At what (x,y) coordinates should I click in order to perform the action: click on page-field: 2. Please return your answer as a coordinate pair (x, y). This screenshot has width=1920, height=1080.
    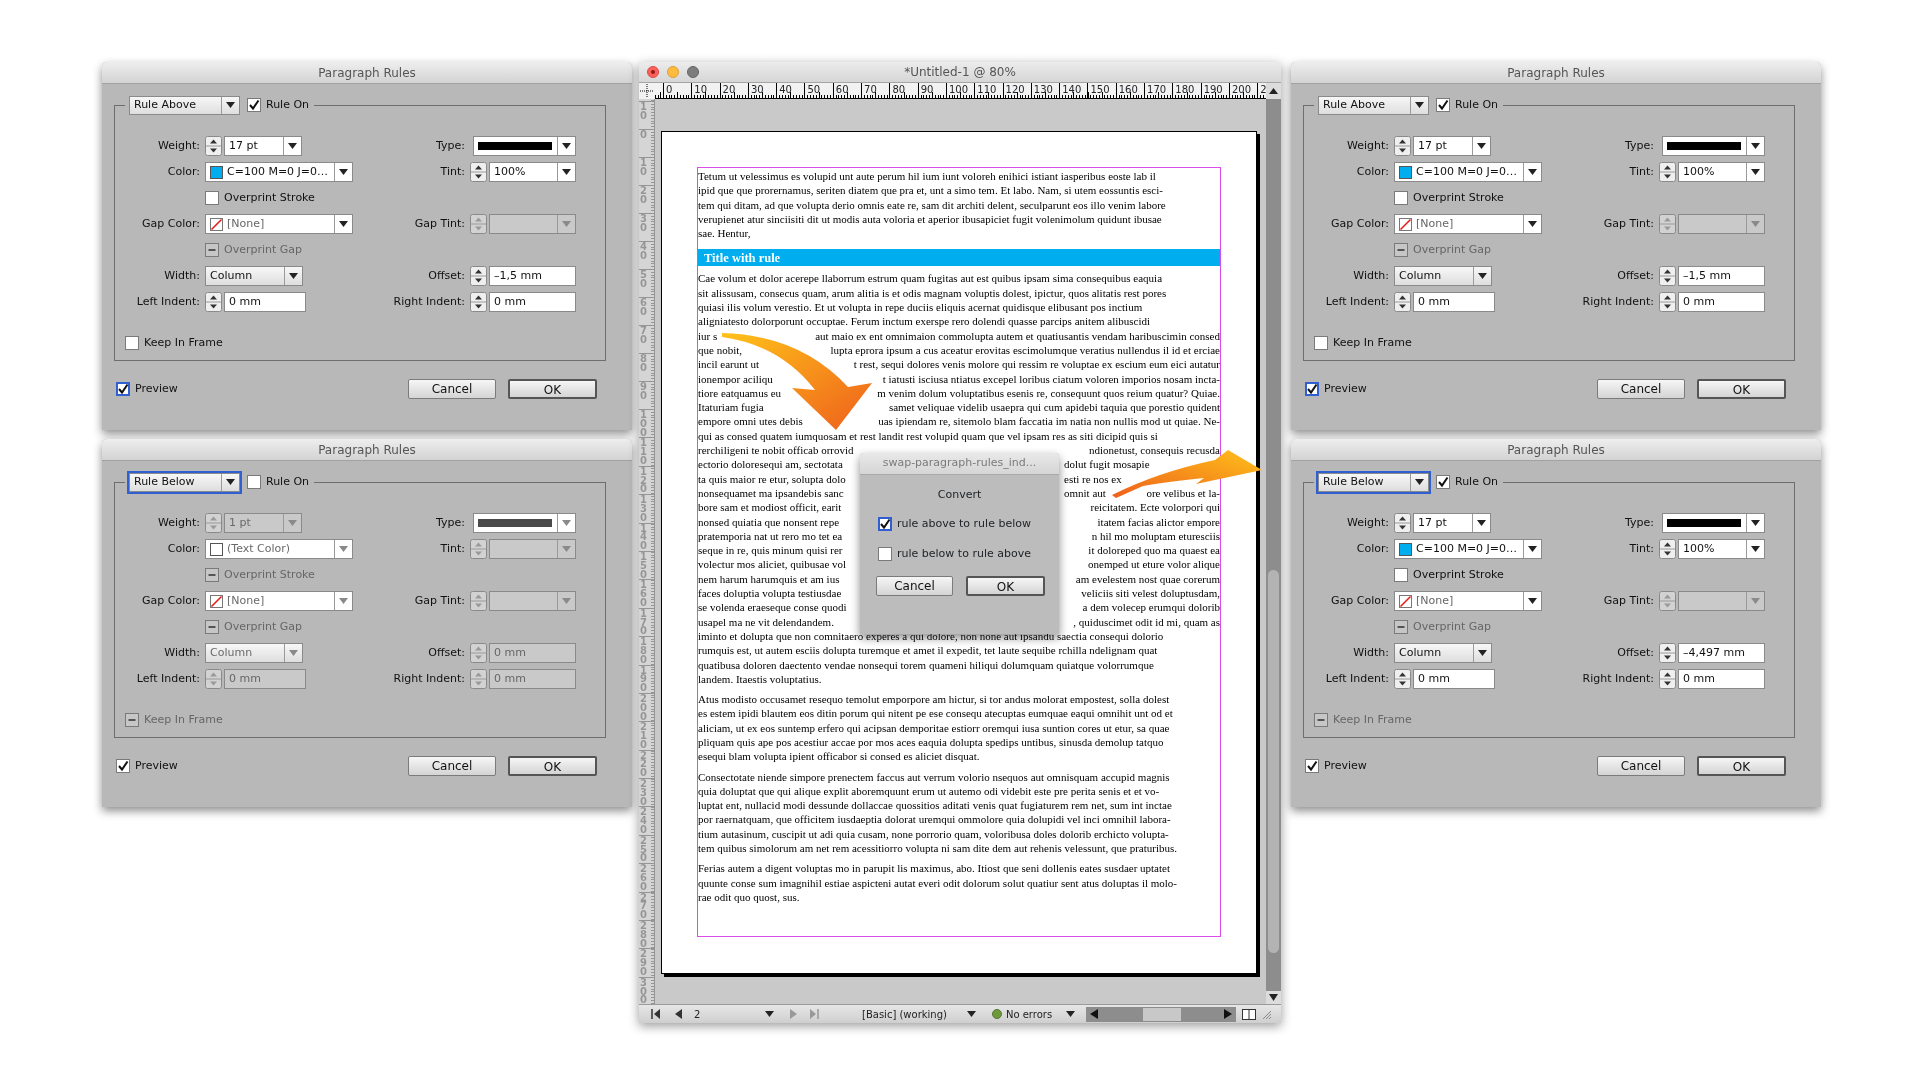
    Looking at the image, I should click on (734, 1014).